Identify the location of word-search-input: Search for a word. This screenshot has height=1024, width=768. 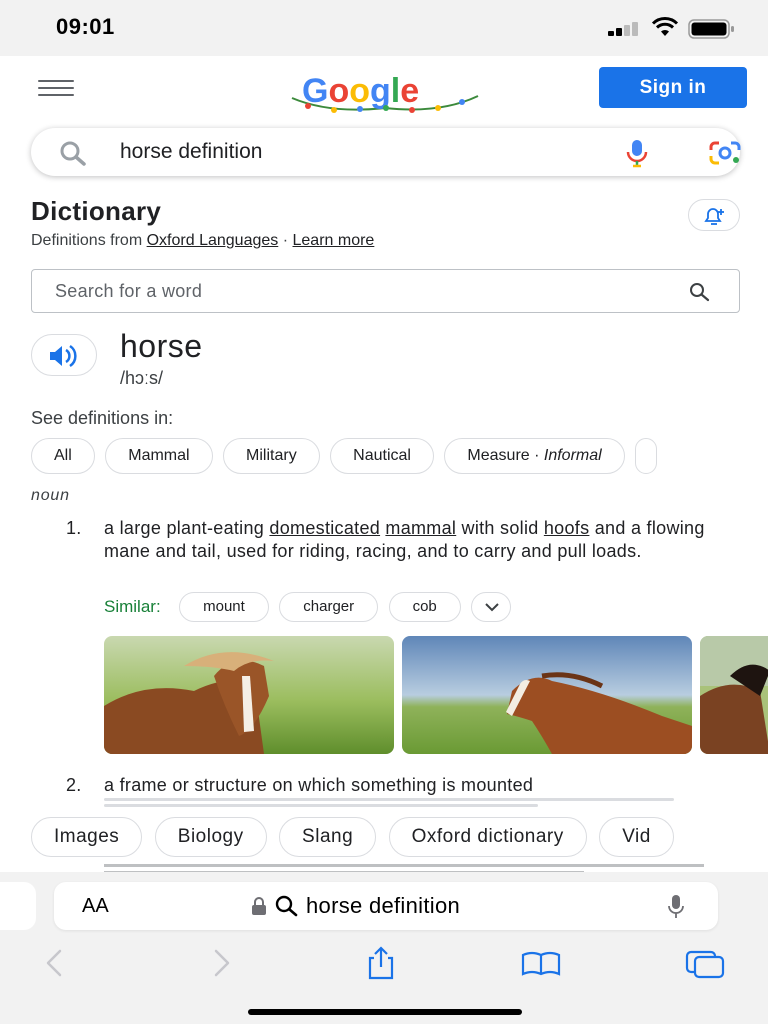
(385, 291).